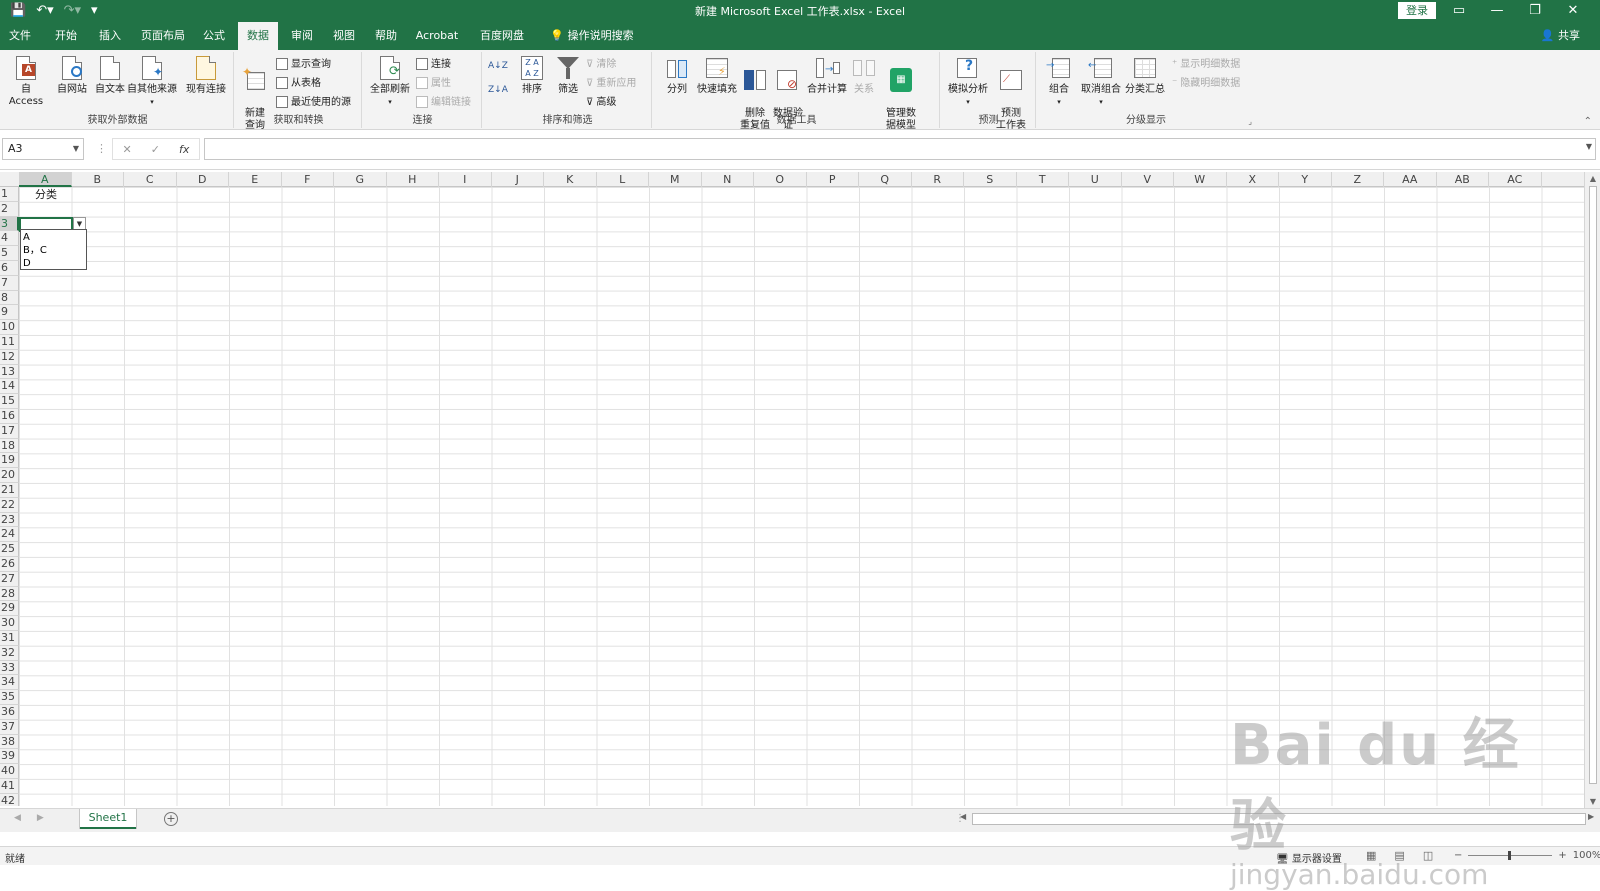  Describe the element at coordinates (9, 757) in the screenshot. I see `row-header-39: 39` at that location.